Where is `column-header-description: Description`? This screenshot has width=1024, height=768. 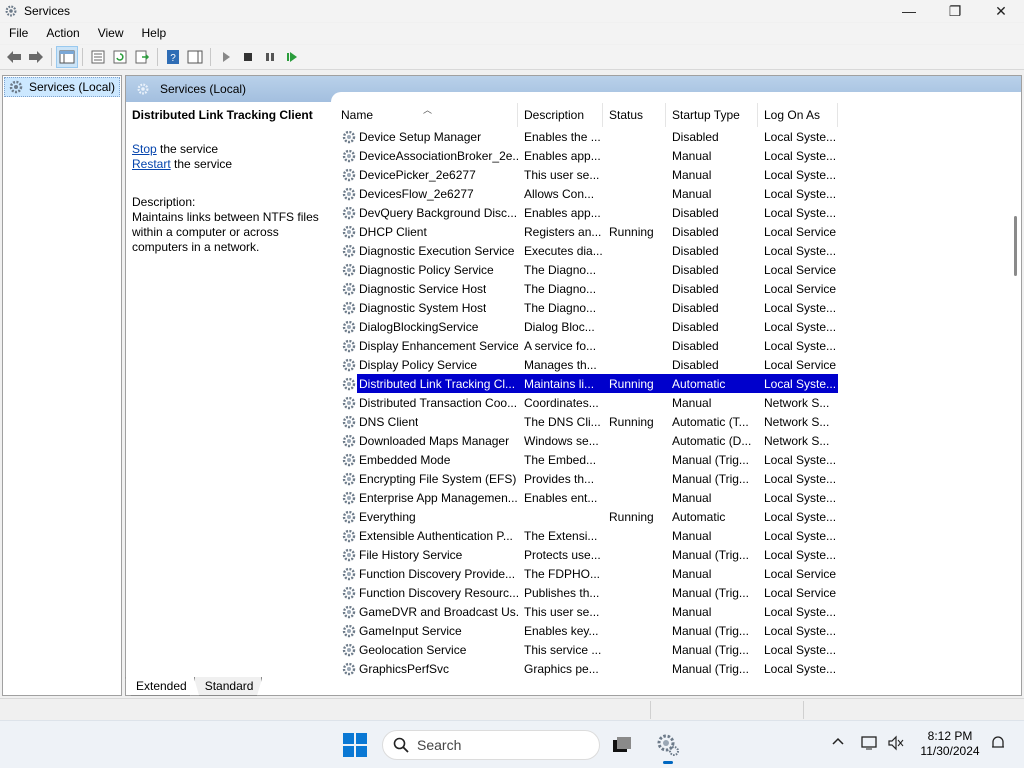 column-header-description: Description is located at coordinates (560, 115).